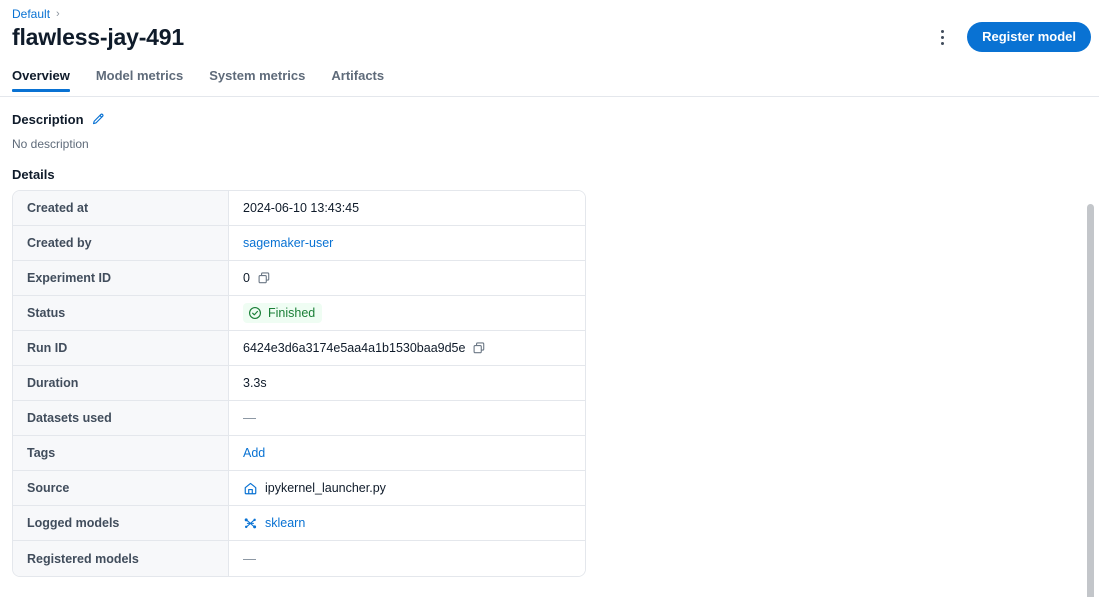 The height and width of the screenshot is (597, 1099). What do you see at coordinates (407, 418) in the screenshot?
I see `row-value-datasets-used: —` at bounding box center [407, 418].